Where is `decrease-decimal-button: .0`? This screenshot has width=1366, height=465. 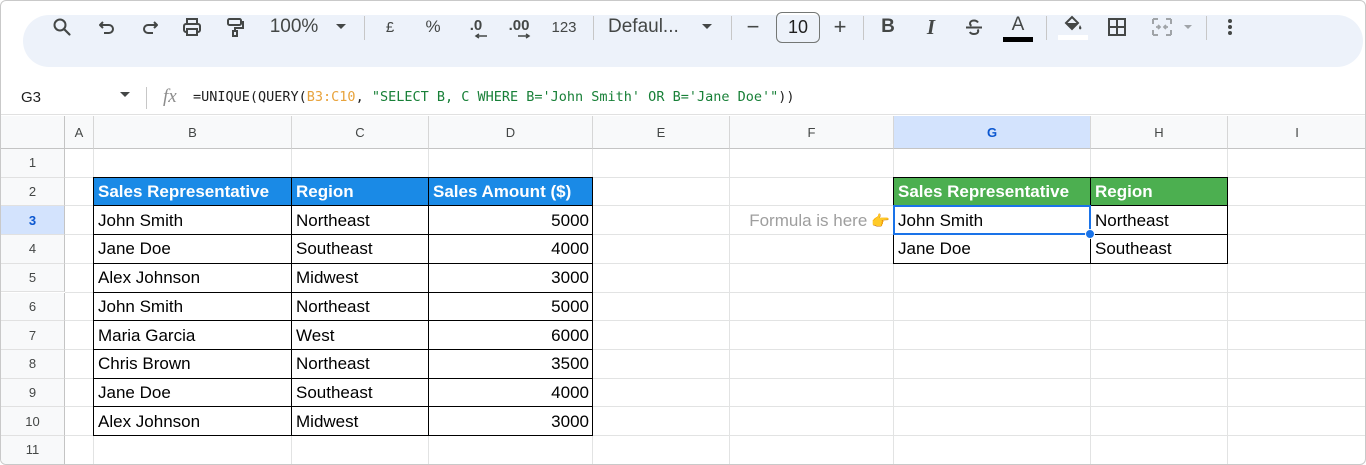
decrease-decimal-button: .0 is located at coordinates (476, 27).